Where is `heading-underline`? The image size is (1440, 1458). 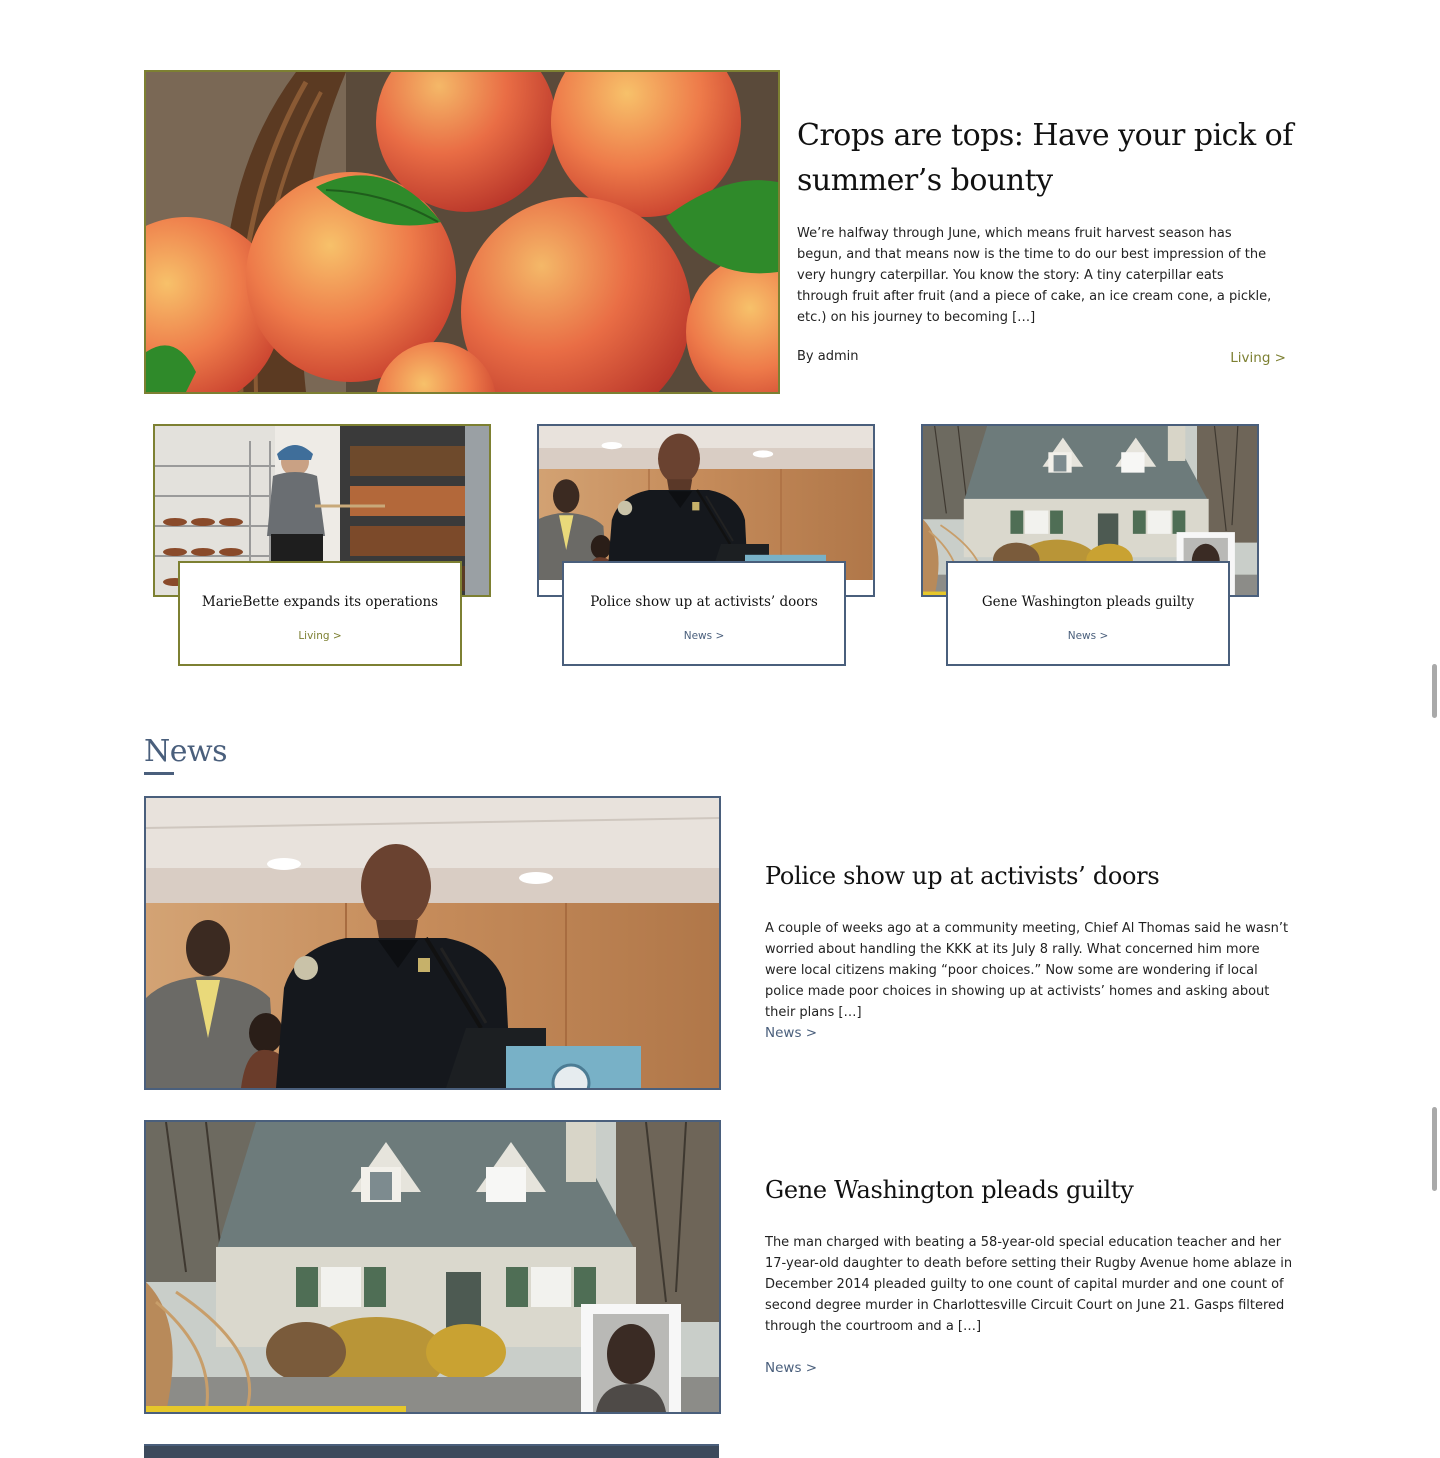
heading-underline is located at coordinates (159, 773).